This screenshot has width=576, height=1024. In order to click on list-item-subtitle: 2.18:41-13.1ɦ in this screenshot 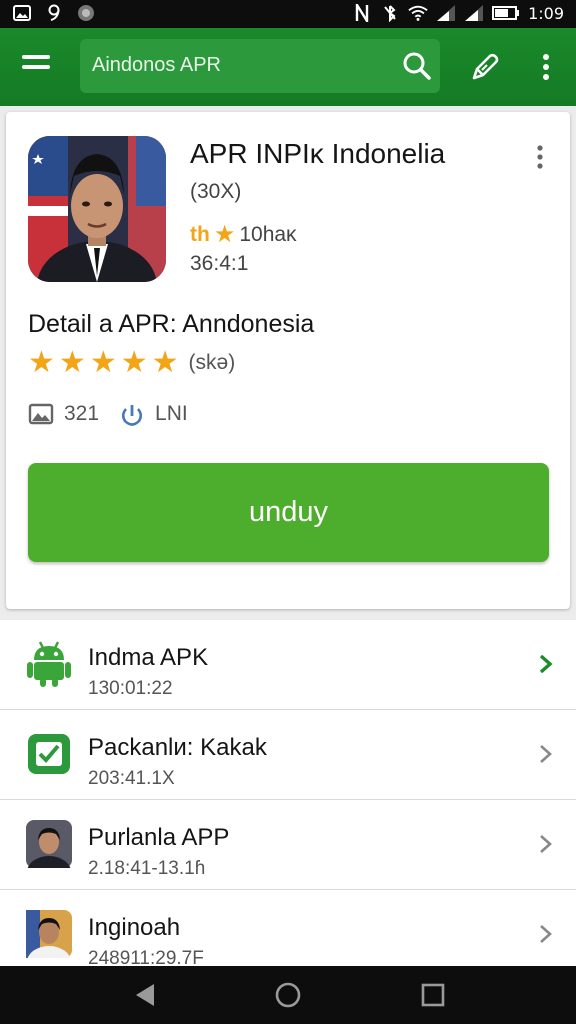, I will do `click(147, 868)`.